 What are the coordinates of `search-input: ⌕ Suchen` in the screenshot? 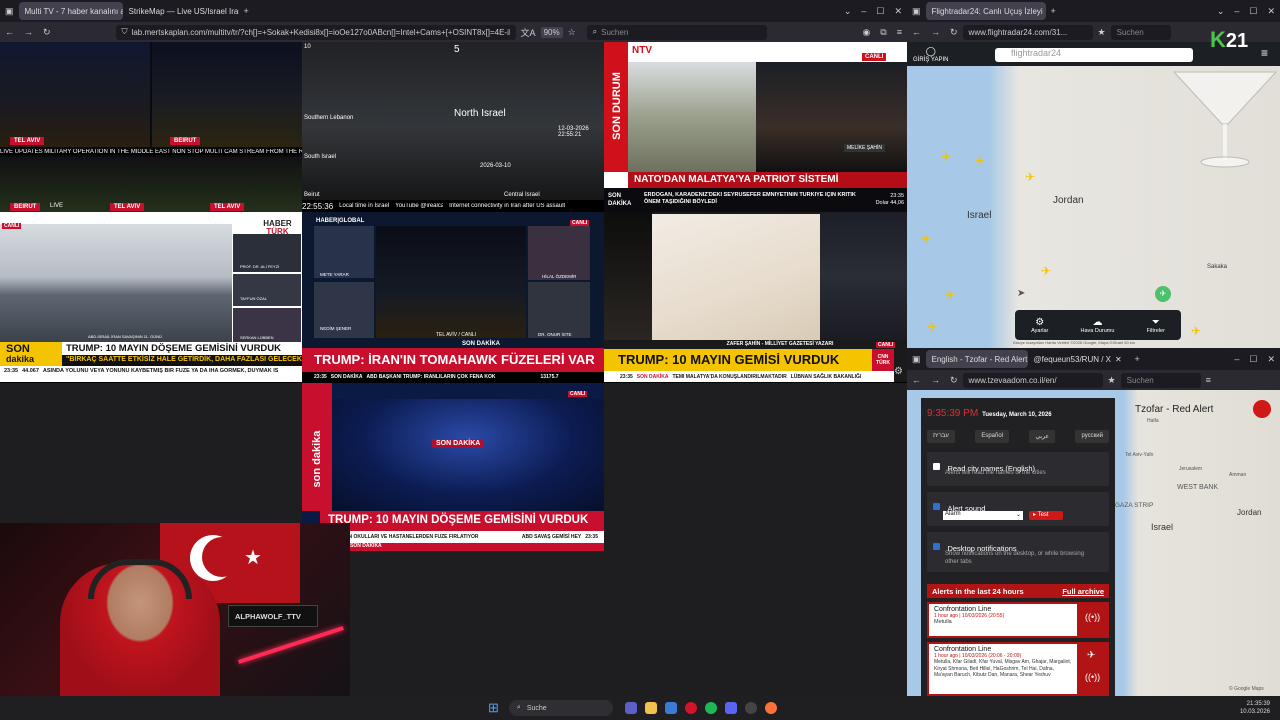 It's located at (676, 32).